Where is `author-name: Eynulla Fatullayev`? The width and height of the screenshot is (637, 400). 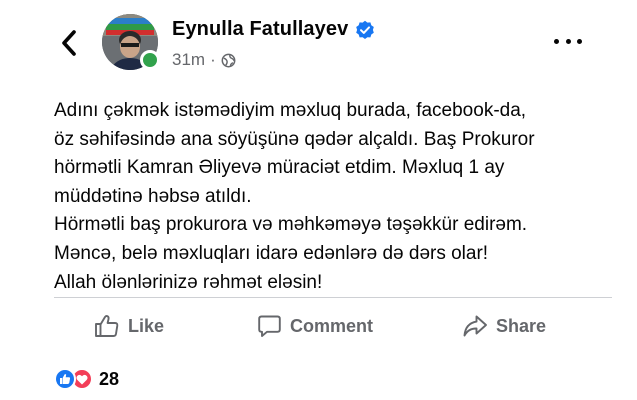 author-name: Eynulla Fatullayev is located at coordinates (260, 29).